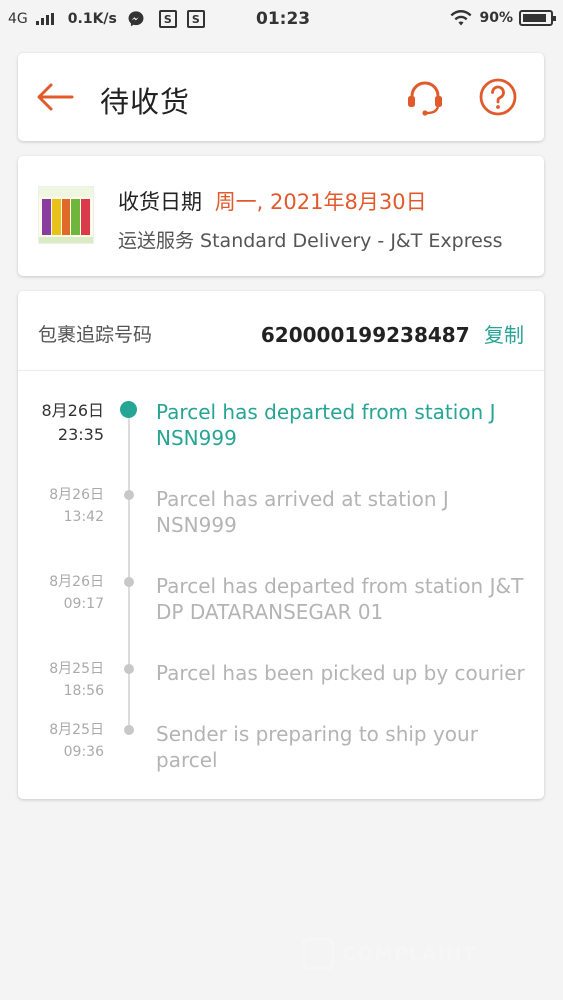  What do you see at coordinates (425, 98) in the screenshot?
I see `headset-icon` at bounding box center [425, 98].